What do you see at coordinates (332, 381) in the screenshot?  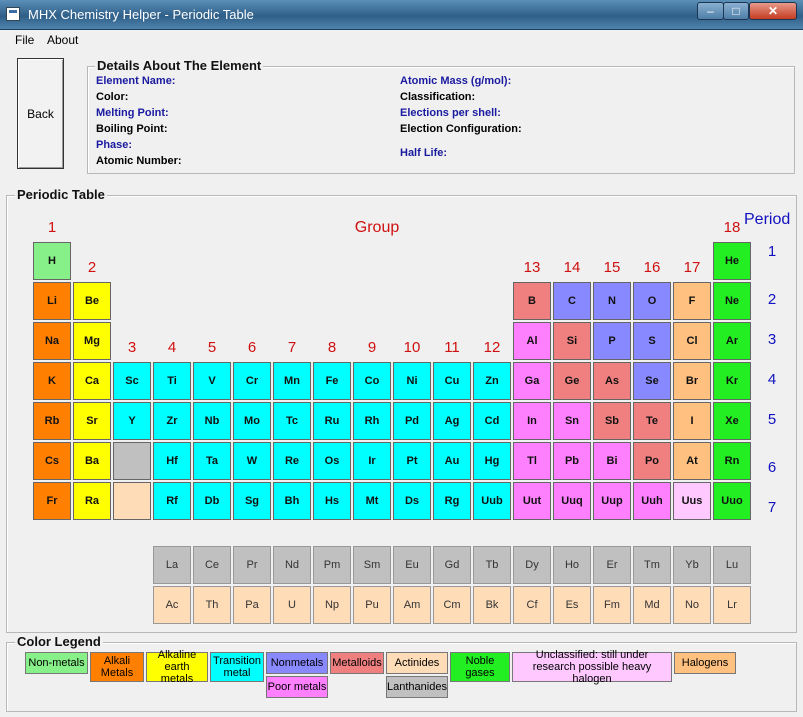 I see `element-tile: Fe` at bounding box center [332, 381].